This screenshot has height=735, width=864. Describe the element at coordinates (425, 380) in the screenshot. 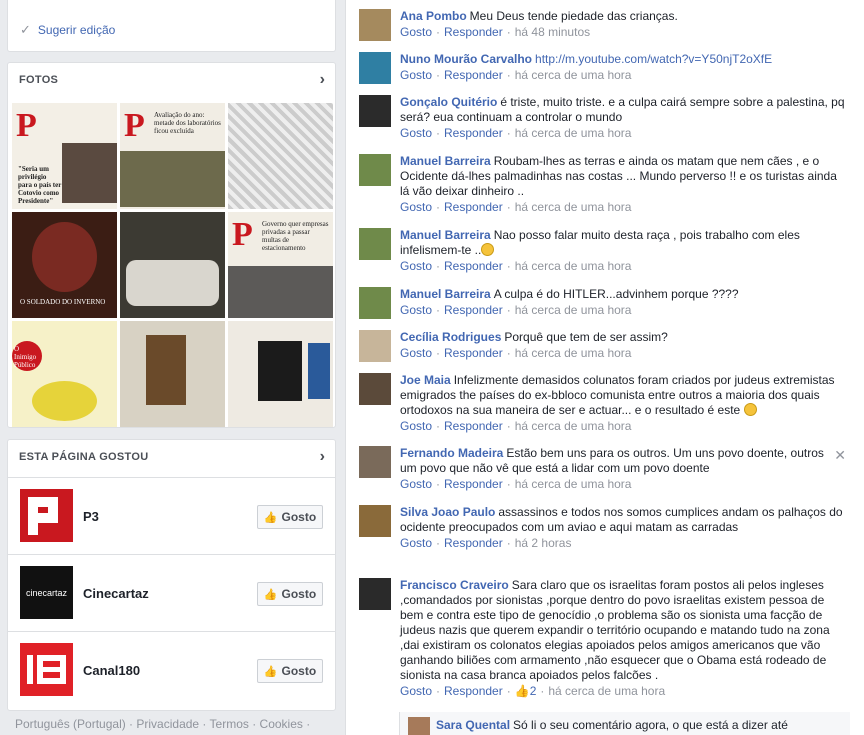

I see `comment-author: Joe Maia` at that location.